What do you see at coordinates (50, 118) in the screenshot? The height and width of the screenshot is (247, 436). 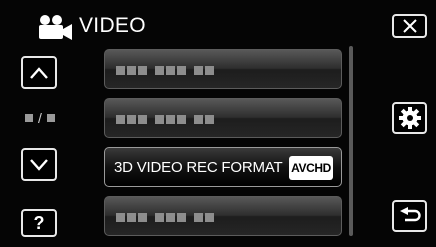 I see `total-pages-mark` at bounding box center [50, 118].